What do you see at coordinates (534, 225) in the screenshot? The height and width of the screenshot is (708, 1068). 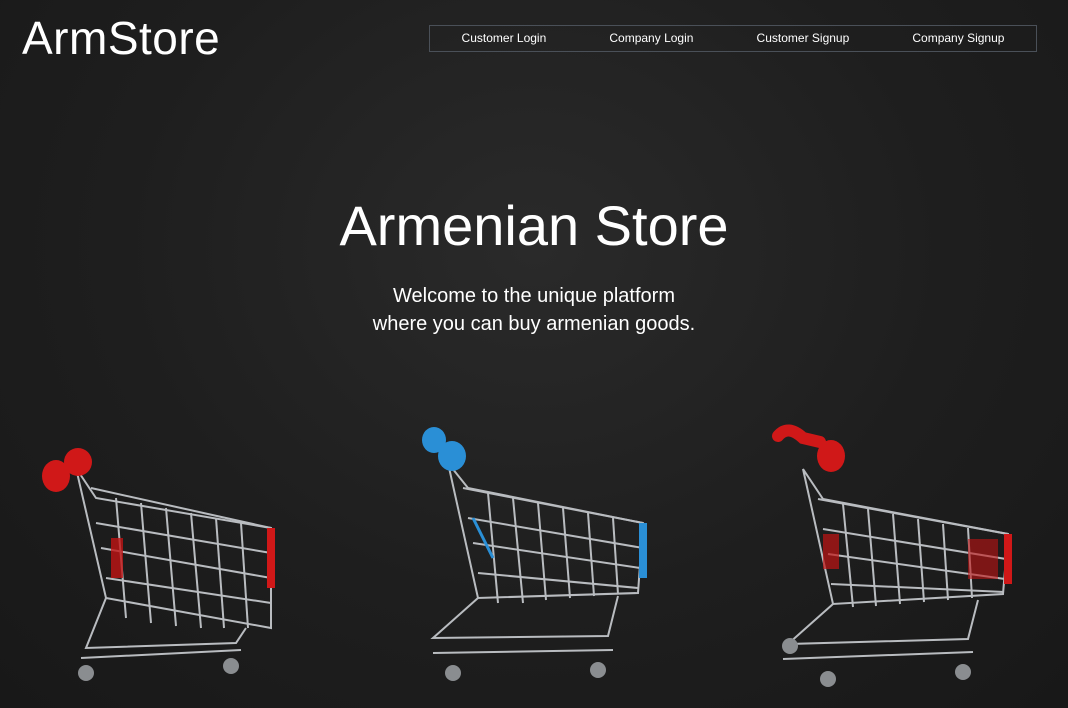 I see `hero-title: Armenian Store` at bounding box center [534, 225].